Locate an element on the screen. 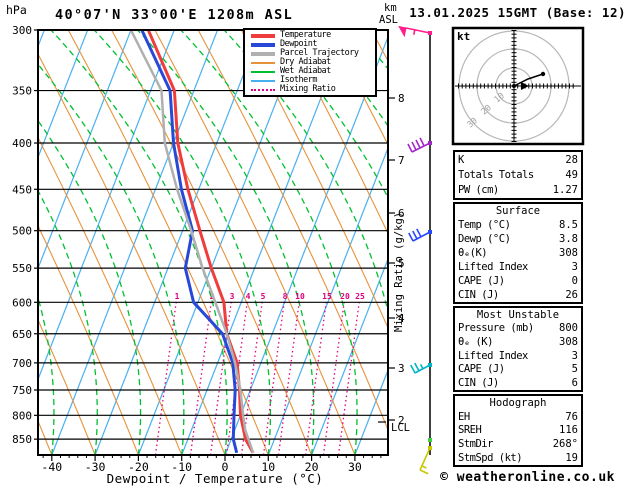 The width and height of the screenshot is (629, 486). pressure-axis-unit: hPa is located at coordinates (16, 10).